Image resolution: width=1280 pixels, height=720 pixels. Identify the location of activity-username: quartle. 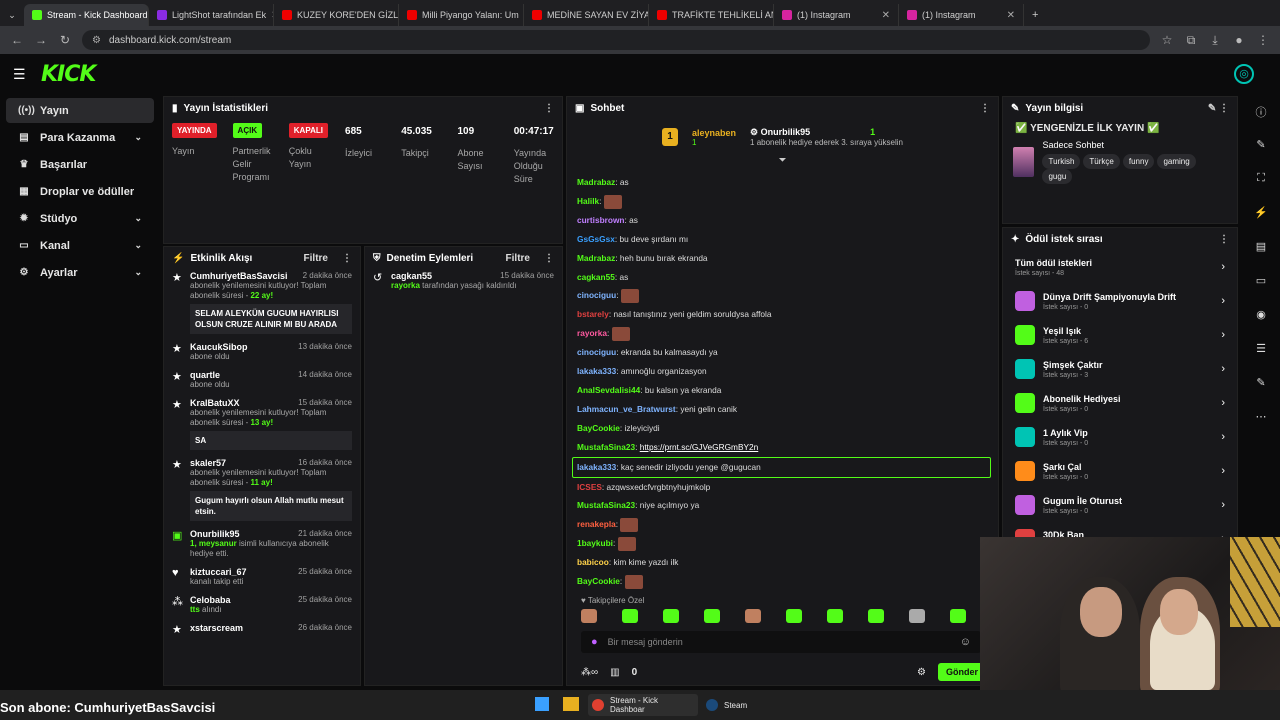
(205, 375).